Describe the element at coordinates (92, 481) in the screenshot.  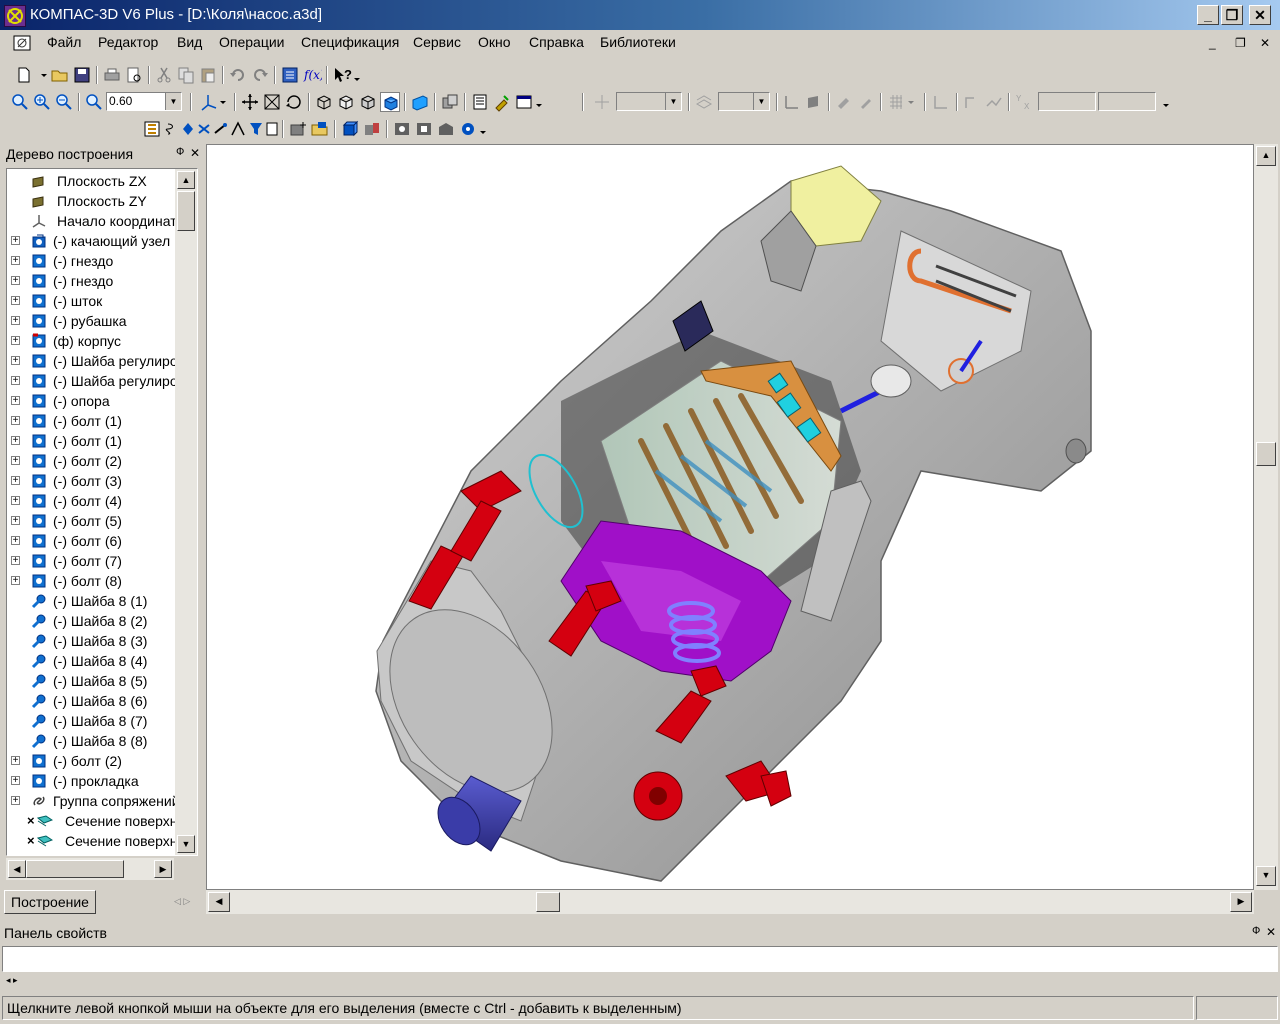
I see `tree-item: + (-) болт (3)` at that location.